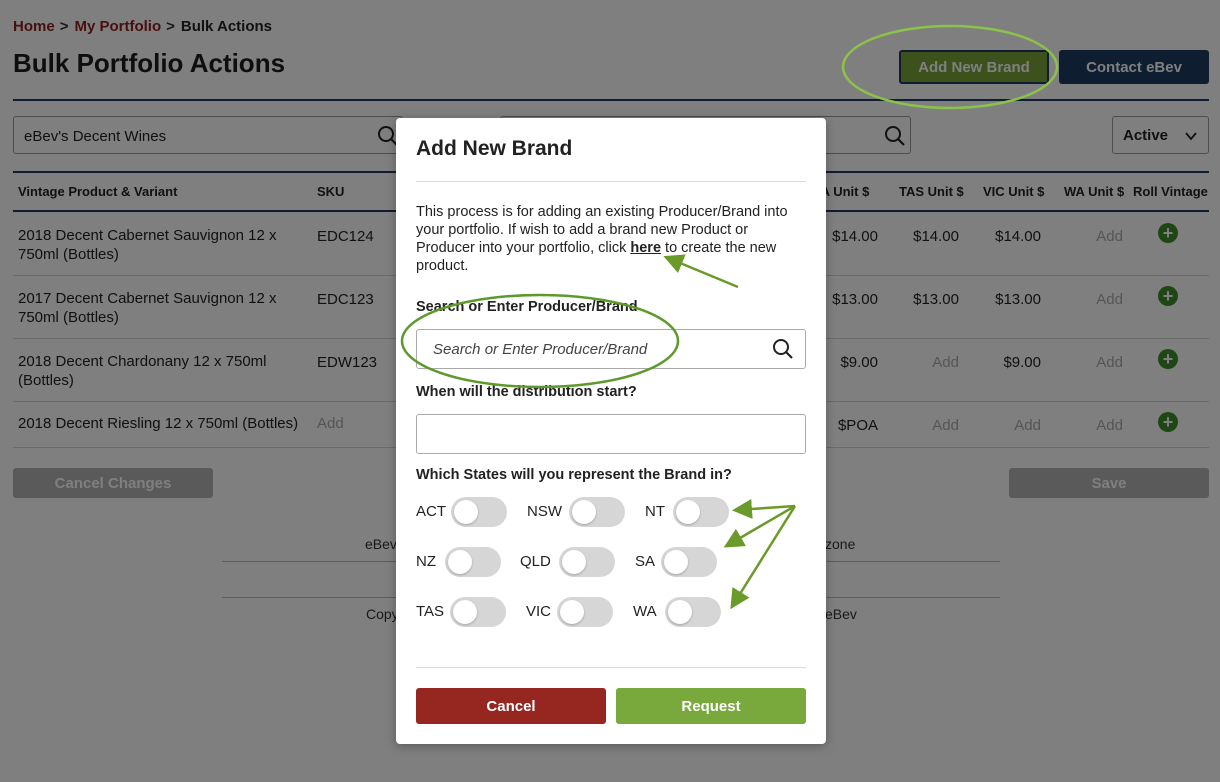 The width and height of the screenshot is (1220, 782). Describe the element at coordinates (473, 562) in the screenshot. I see `state-toggle-nz` at that location.